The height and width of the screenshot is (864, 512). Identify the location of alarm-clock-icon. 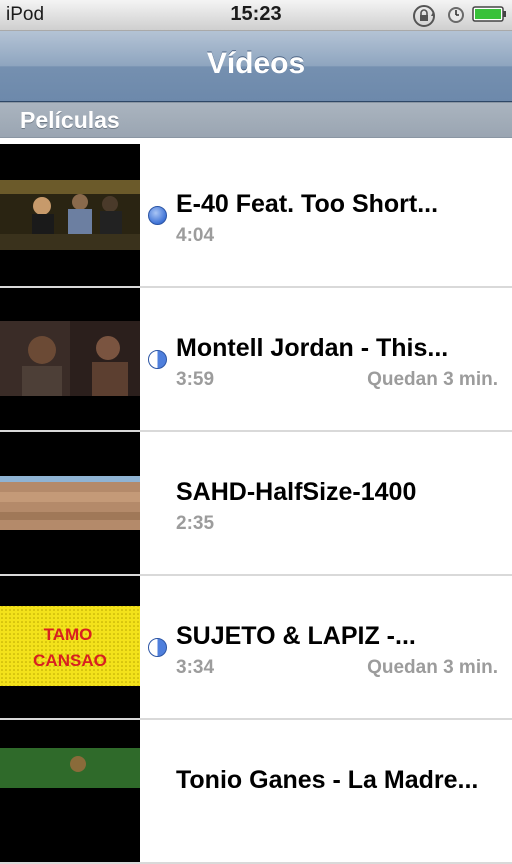
(456, 15).